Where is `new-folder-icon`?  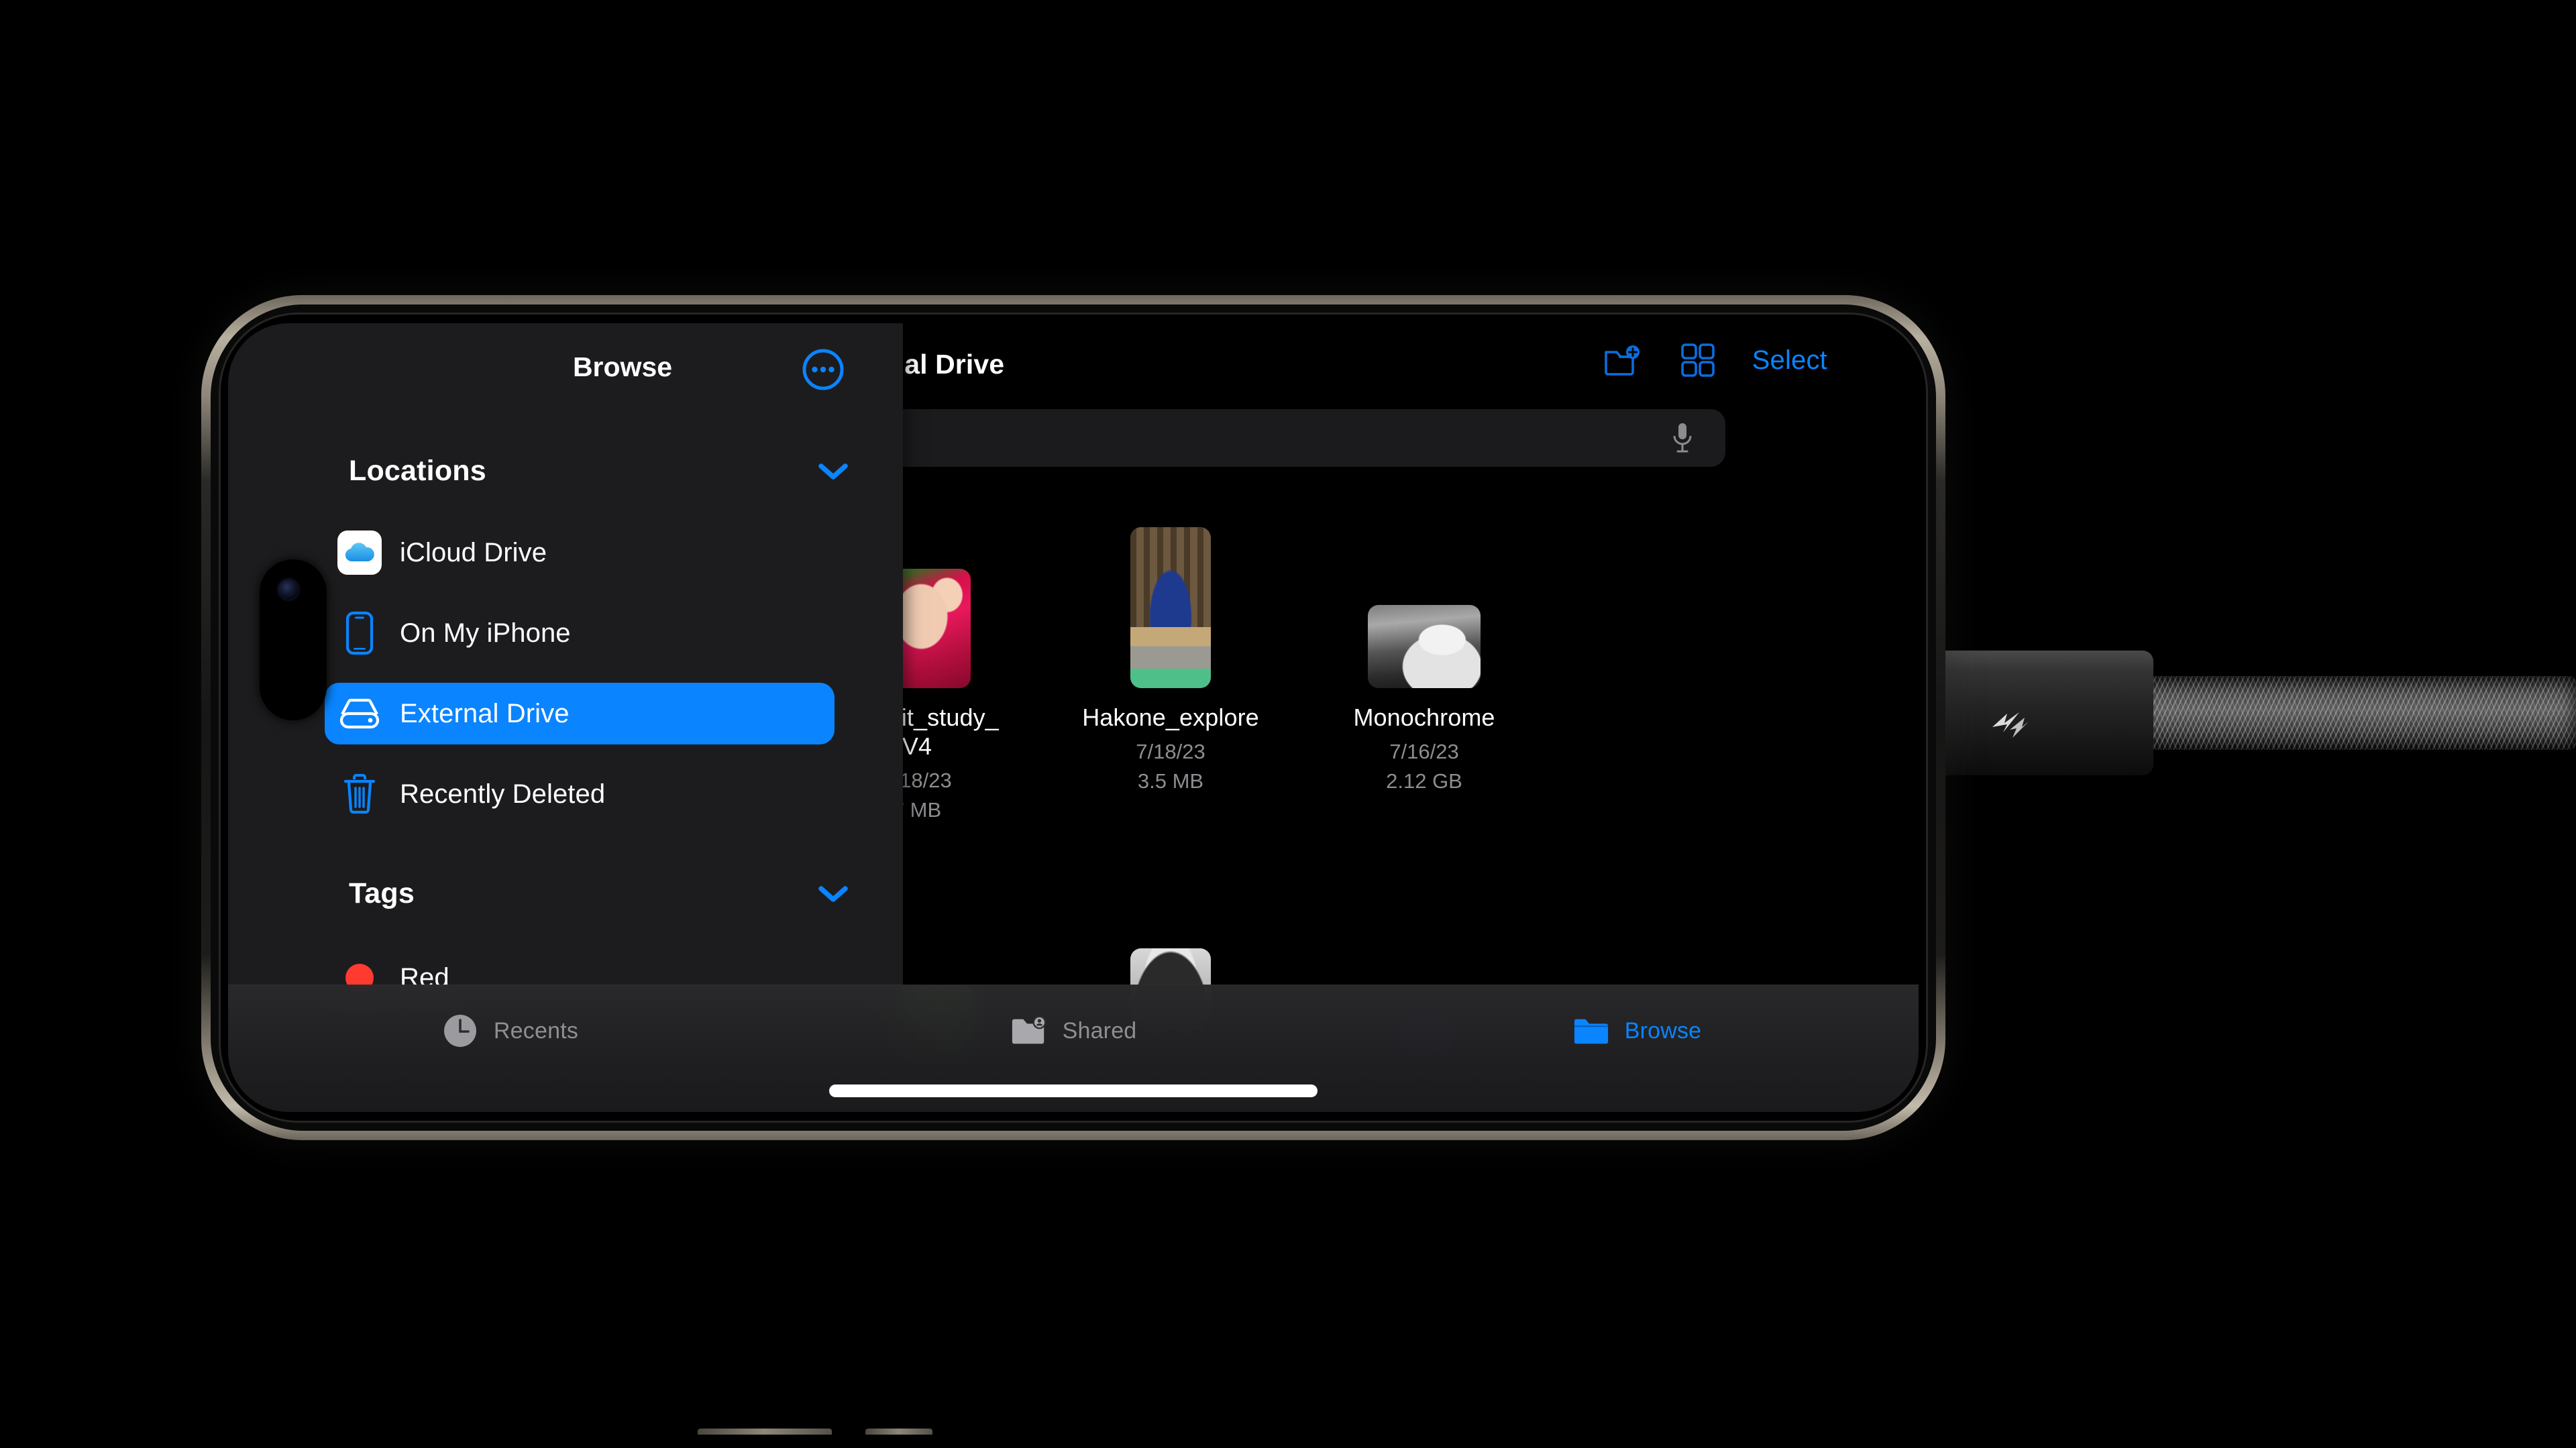
new-folder-icon is located at coordinates (1622, 360).